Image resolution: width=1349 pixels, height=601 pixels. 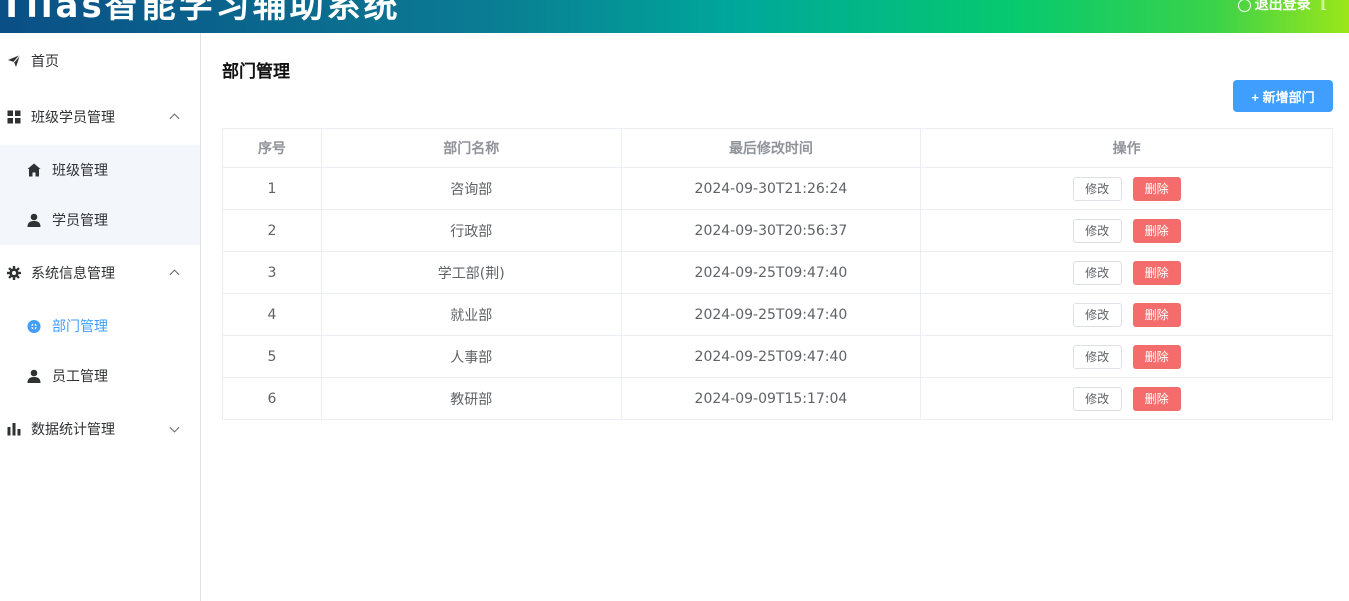 I want to click on cell-updated: 2024-09-30T20:56:37, so click(x=771, y=230).